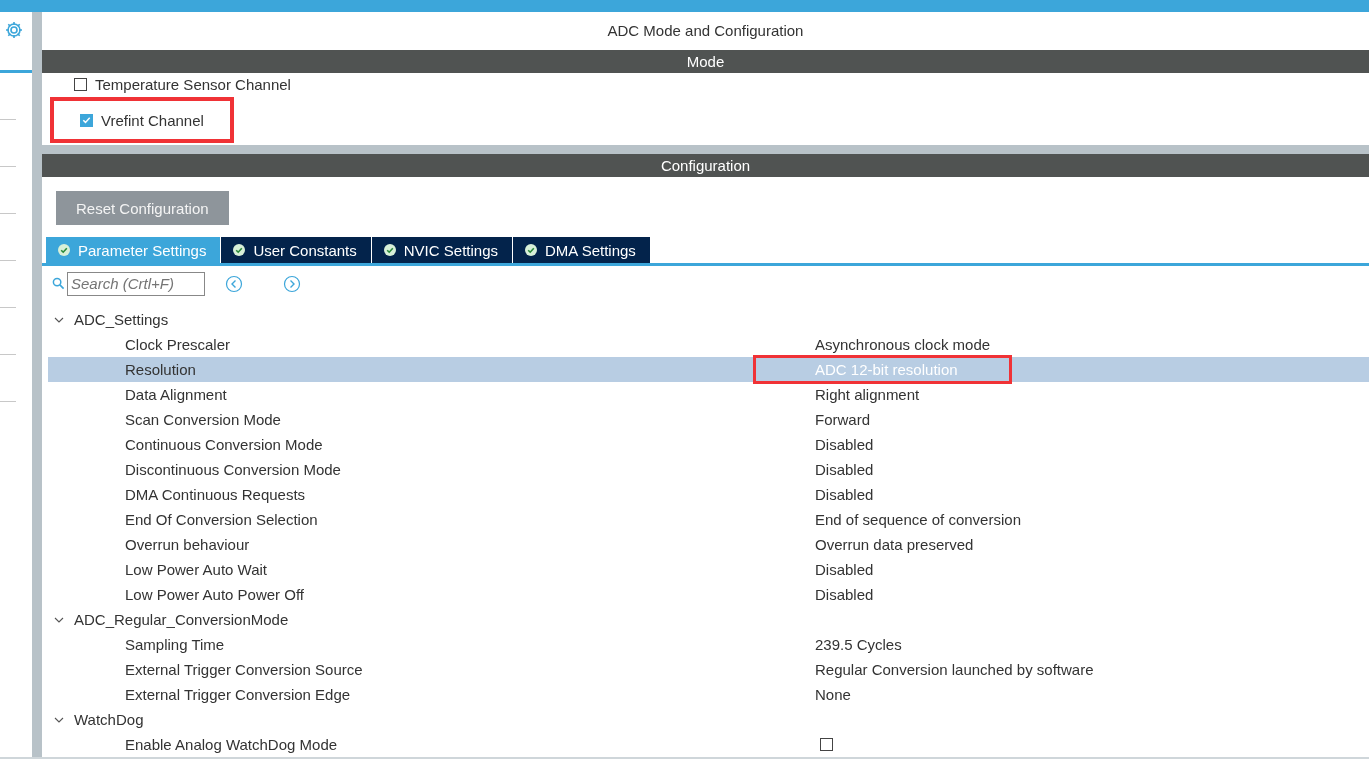 Image resolution: width=1369 pixels, height=770 pixels. Describe the element at coordinates (221, 519) in the screenshot. I see `parameter-name: End Of Conversion Selection` at that location.